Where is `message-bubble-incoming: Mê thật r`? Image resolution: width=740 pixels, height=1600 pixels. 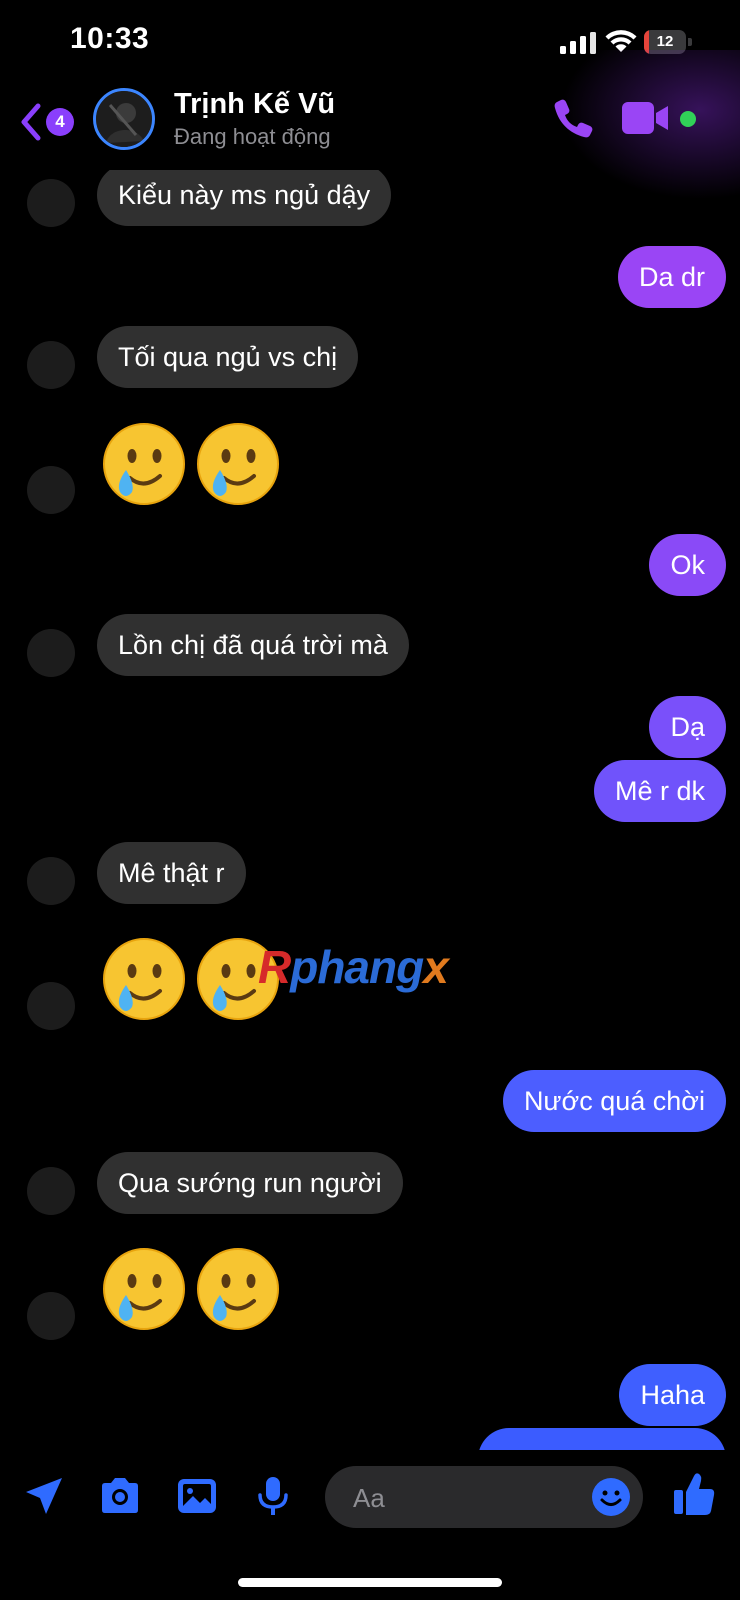
message-bubble-incoming: Mê thật r is located at coordinates (171, 873).